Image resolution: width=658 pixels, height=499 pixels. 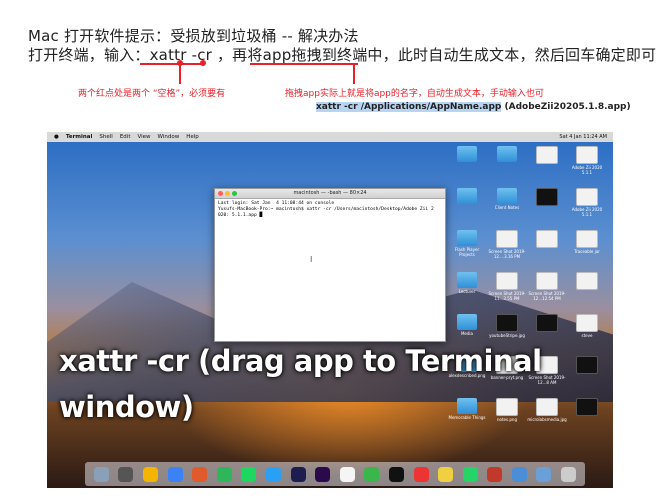 I want to click on desktop-icon-label: Flash Player Projects, so click(x=467, y=252).